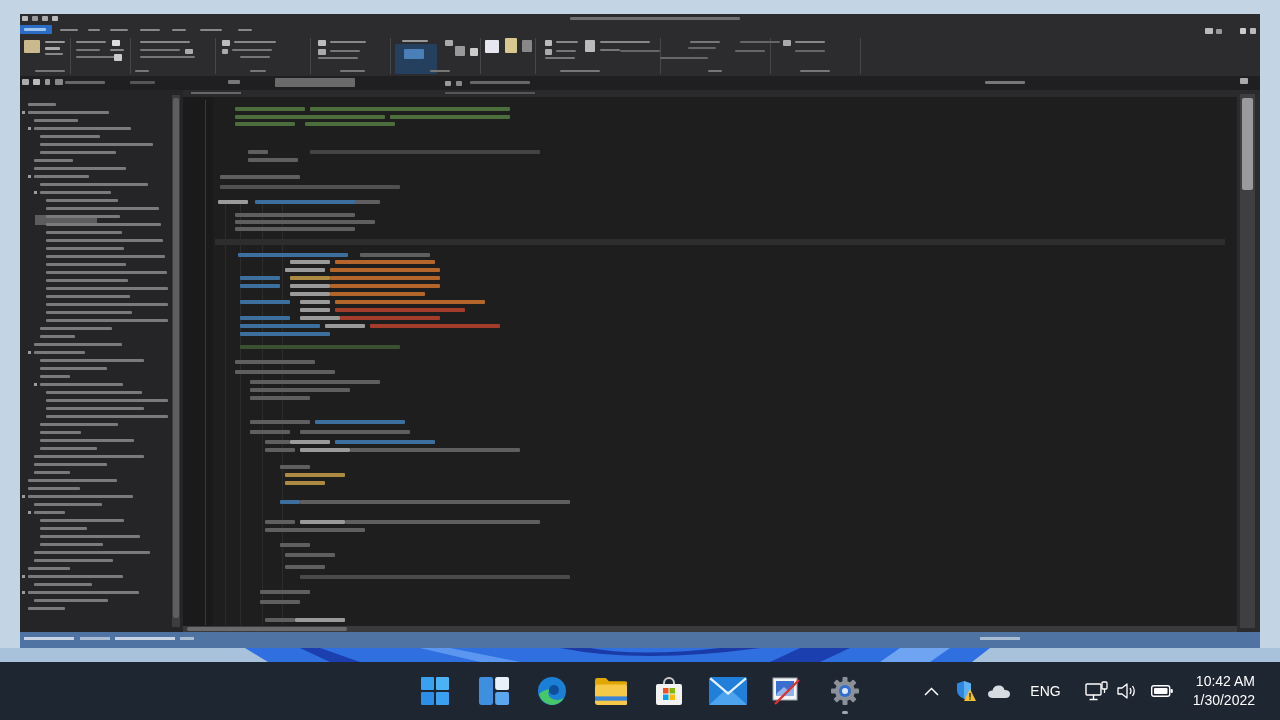 The height and width of the screenshot is (720, 1280). What do you see at coordinates (1223, 700) in the screenshot?
I see `clock-date: 1/30/2022` at bounding box center [1223, 700].